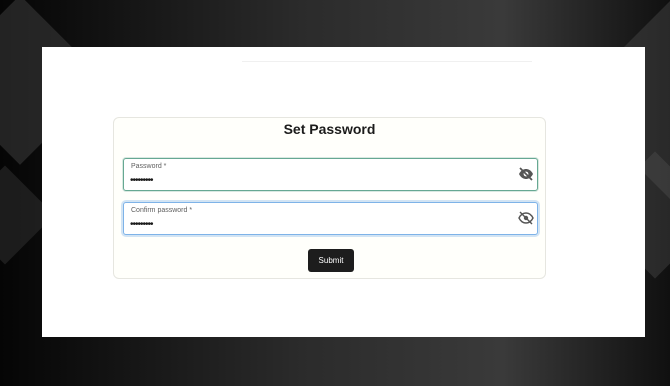 Image resolution: width=670 pixels, height=386 pixels. I want to click on eye-slash-icon, so click(526, 174).